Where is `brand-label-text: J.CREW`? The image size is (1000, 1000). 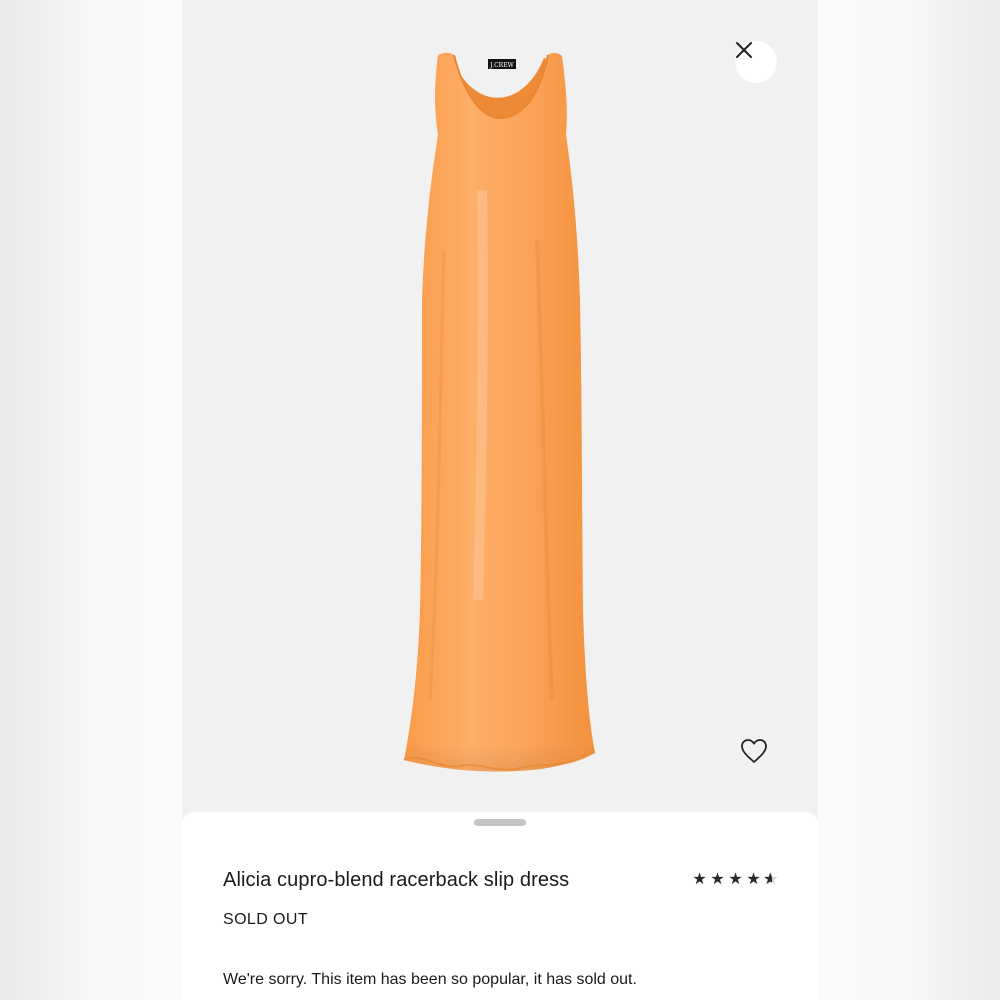
brand-label-text: J.CREW is located at coordinates (501, 65).